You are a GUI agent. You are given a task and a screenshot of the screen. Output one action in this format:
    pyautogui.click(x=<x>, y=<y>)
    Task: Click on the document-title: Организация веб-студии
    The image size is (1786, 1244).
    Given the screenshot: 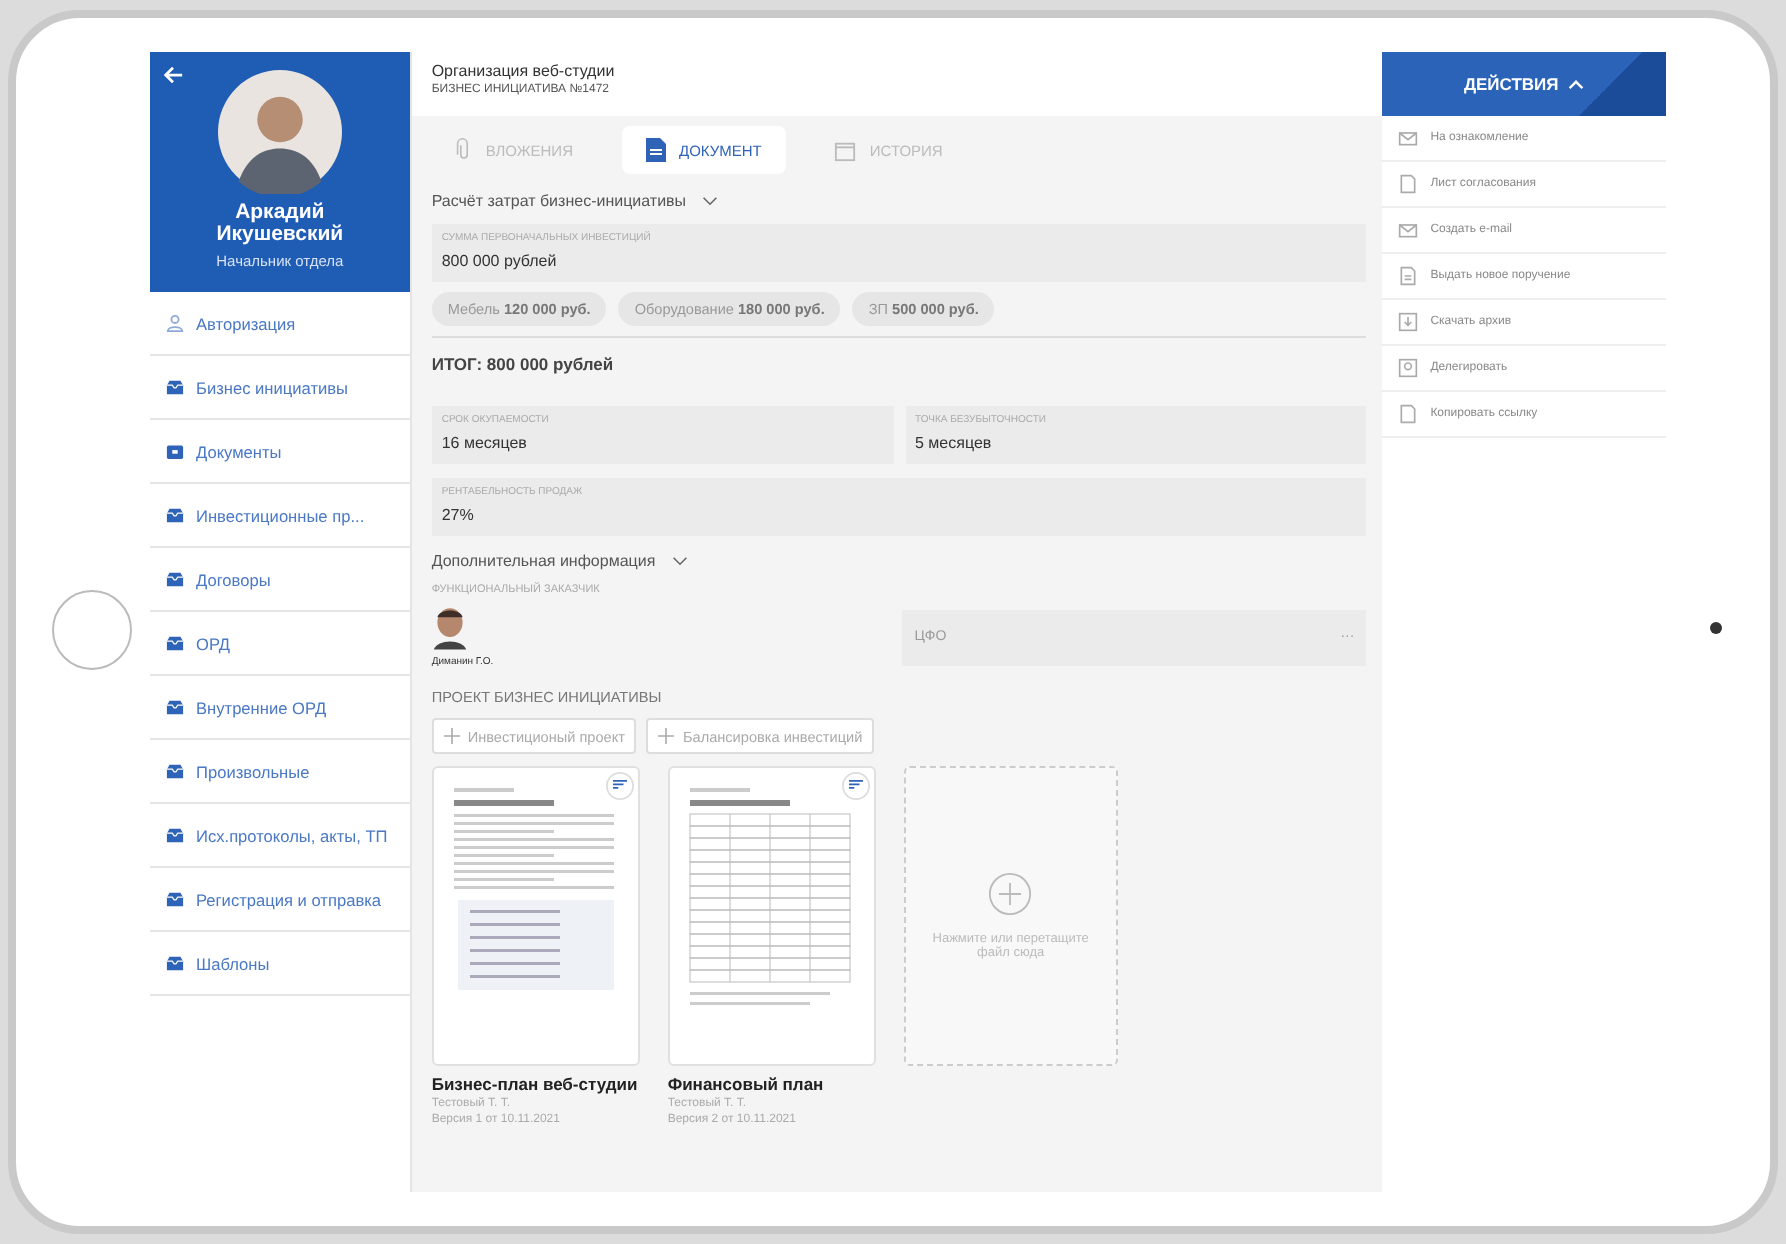 What is the action you would take?
    pyautogui.click(x=524, y=71)
    